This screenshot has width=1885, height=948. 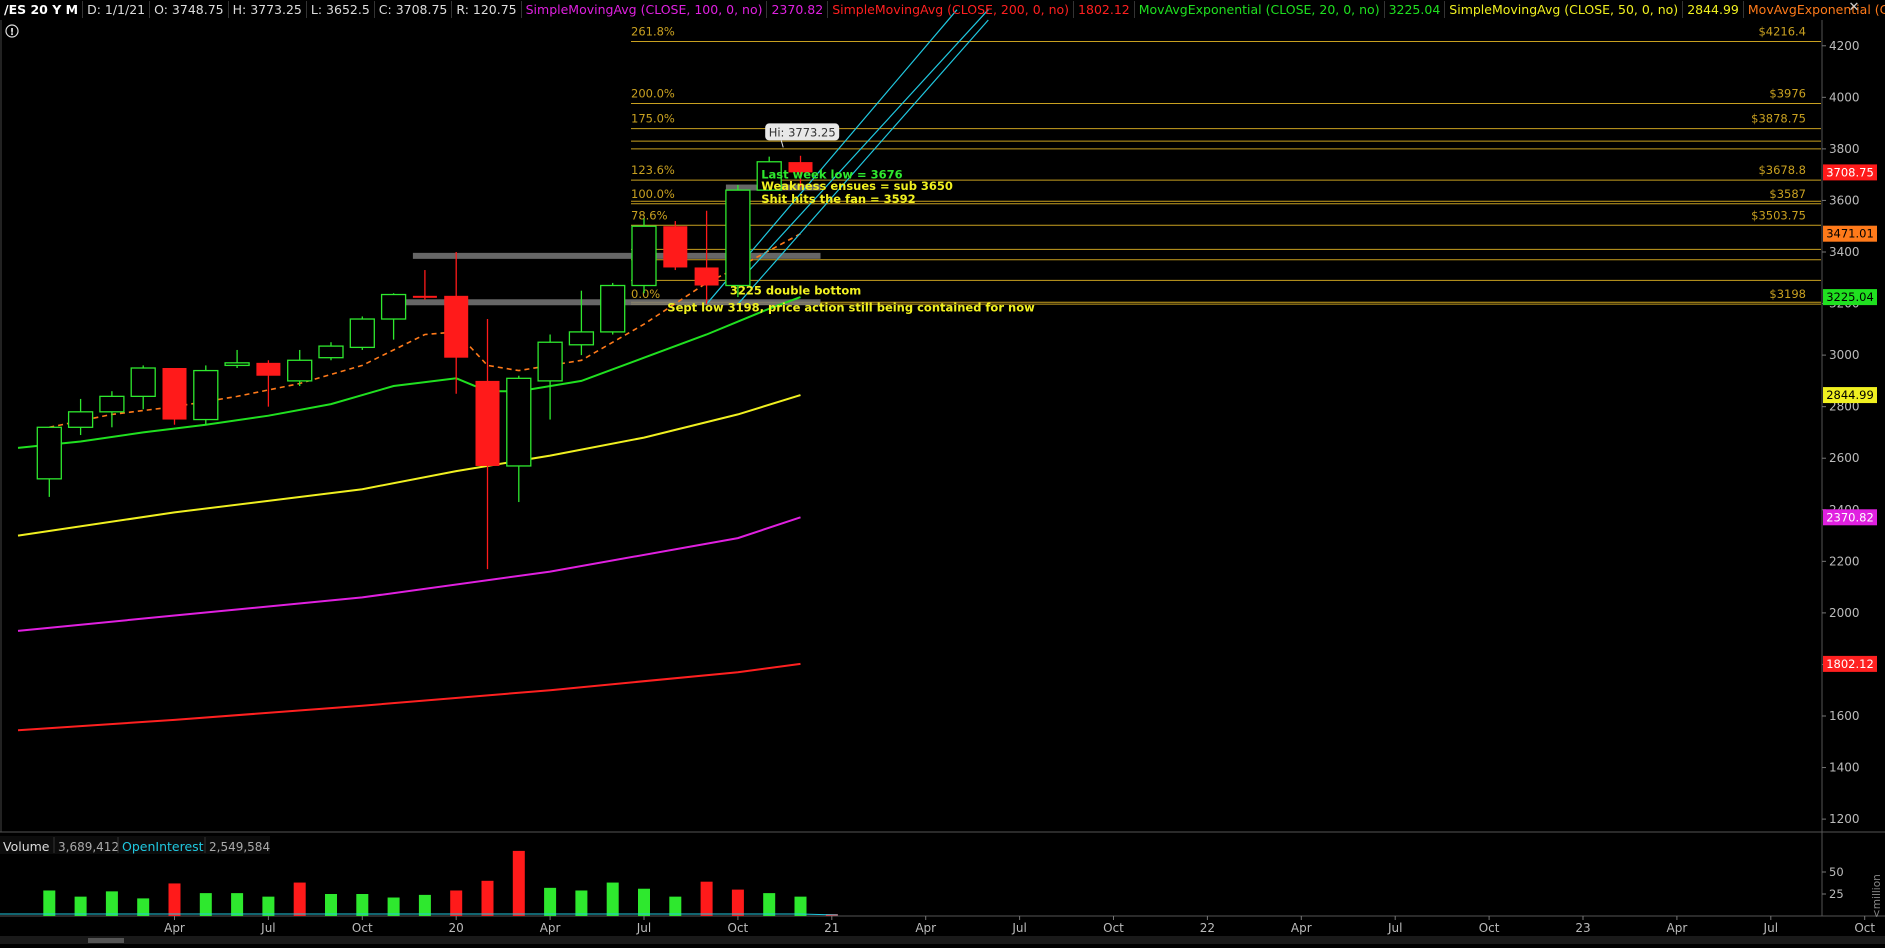 I want to click on volume-label: Volume, so click(x=26, y=846).